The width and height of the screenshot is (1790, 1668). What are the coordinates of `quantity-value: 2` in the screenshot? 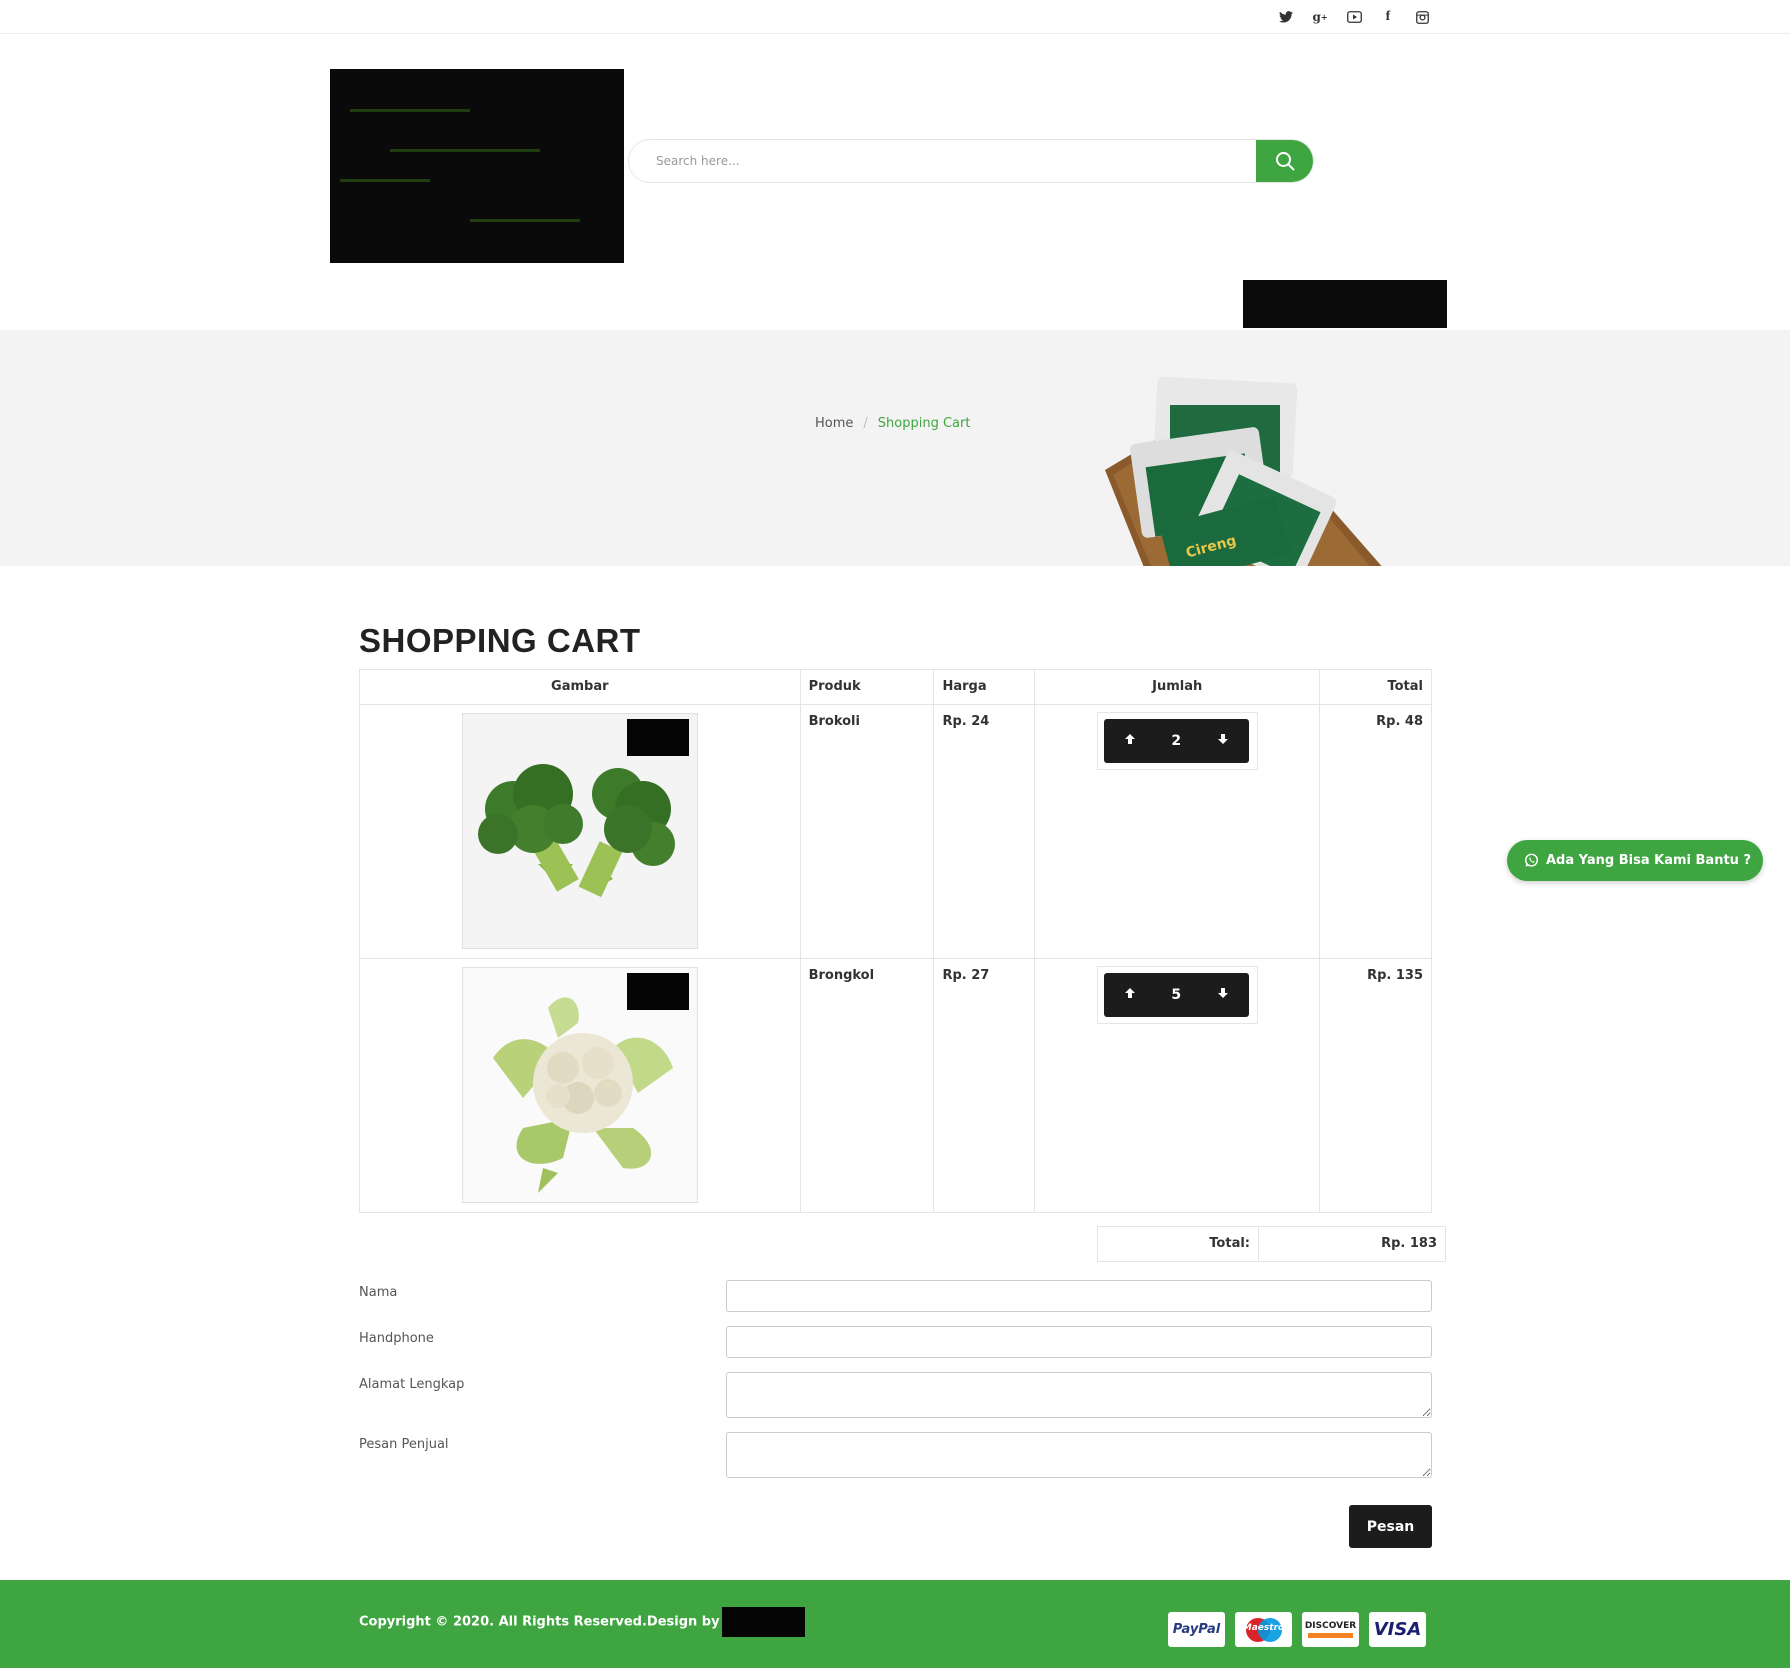 It's located at (1176, 741).